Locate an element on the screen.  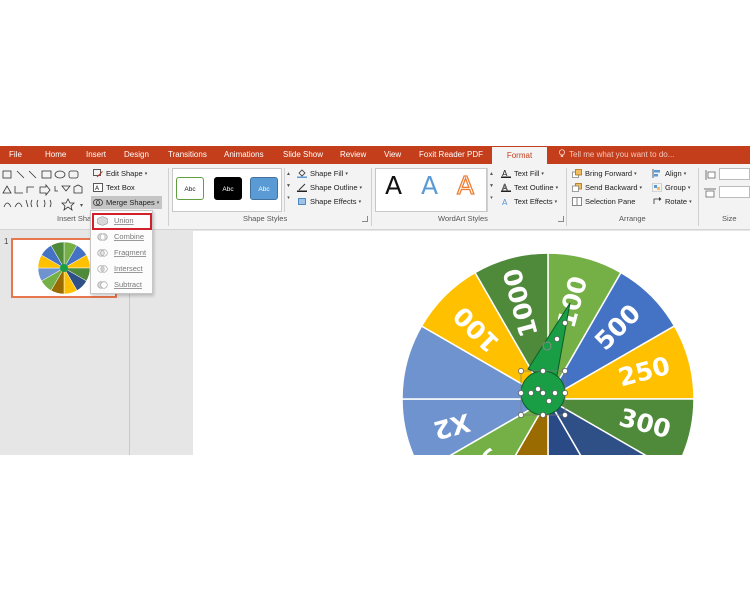
shape-style-preset-white: Abc is located at coordinates (190, 188).